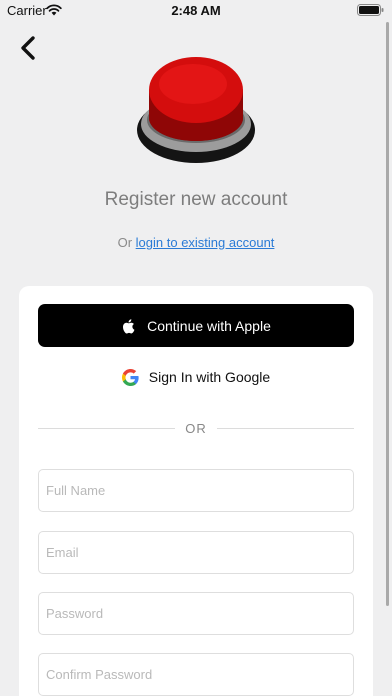 The image size is (392, 696). What do you see at coordinates (129, 325) in the screenshot?
I see `apple-icon` at bounding box center [129, 325].